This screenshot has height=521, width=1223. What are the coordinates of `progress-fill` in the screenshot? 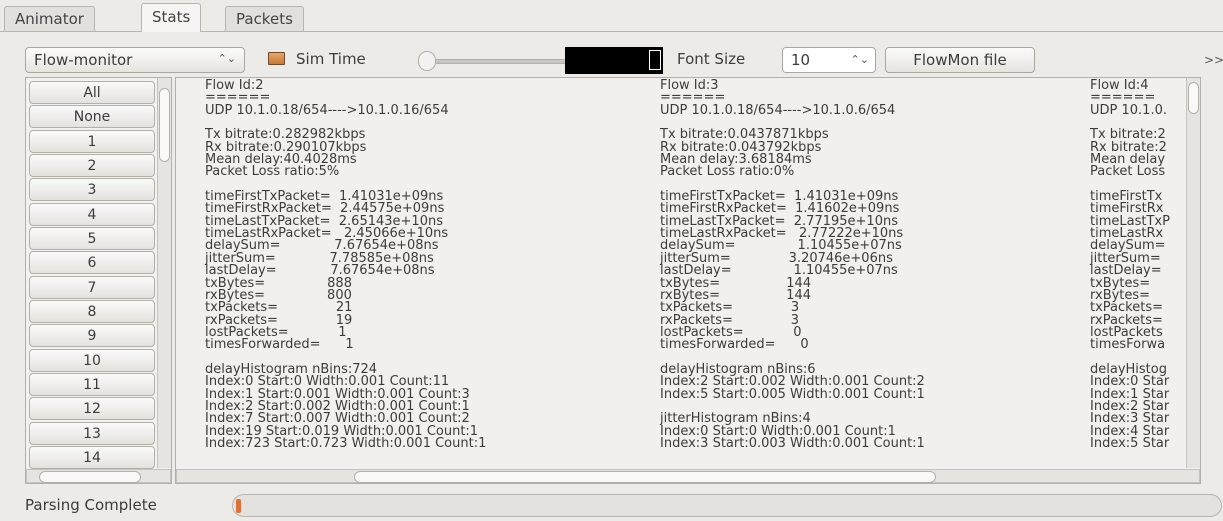 It's located at (238, 506).